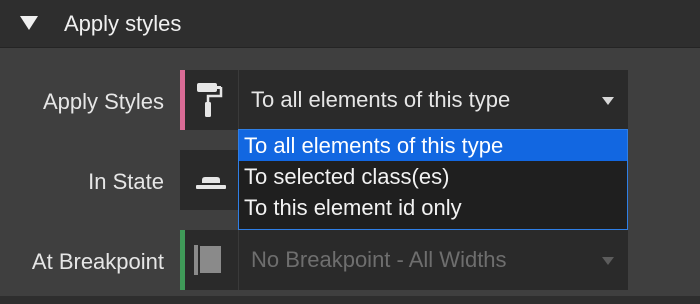  I want to click on at-breakpoint-icon-box, so click(209, 260).